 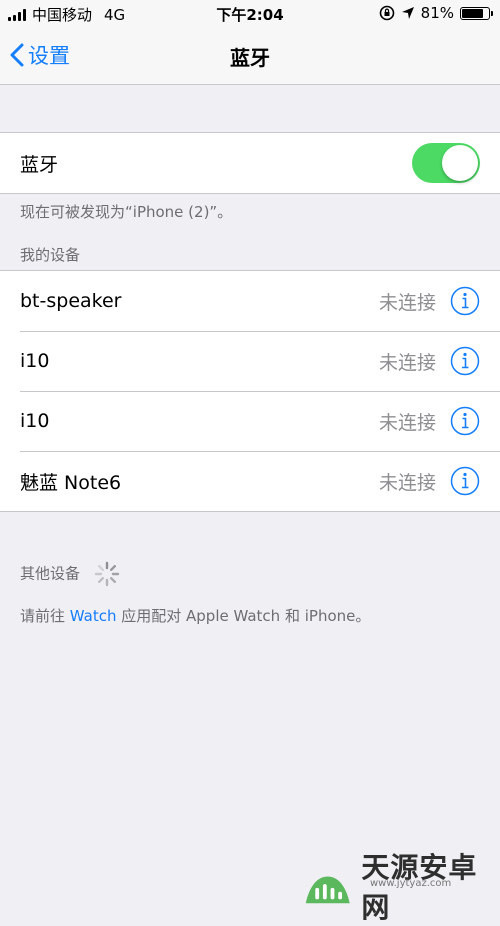 I want to click on navigation-bar: 设置 蓝牙, so click(x=250, y=56).